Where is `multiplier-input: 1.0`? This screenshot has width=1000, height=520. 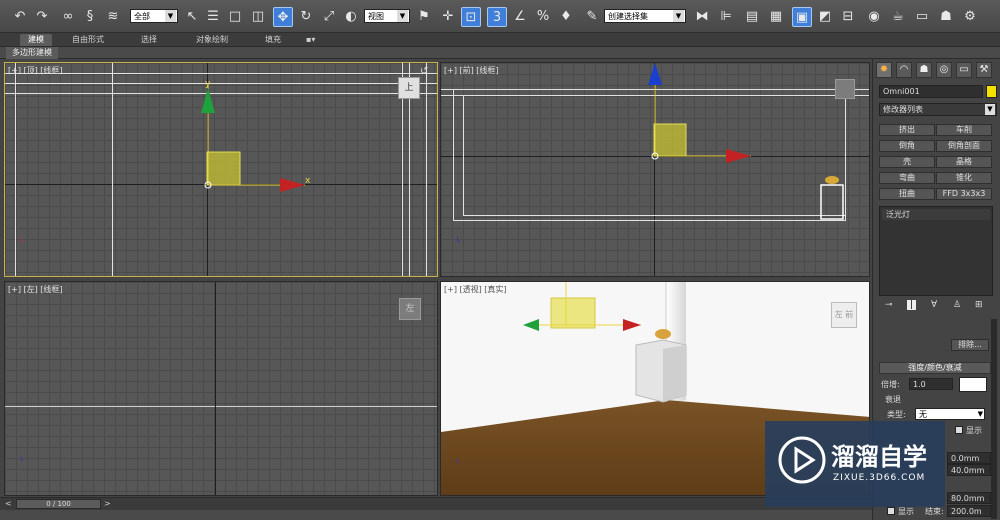 multiplier-input: 1.0 is located at coordinates (931, 384).